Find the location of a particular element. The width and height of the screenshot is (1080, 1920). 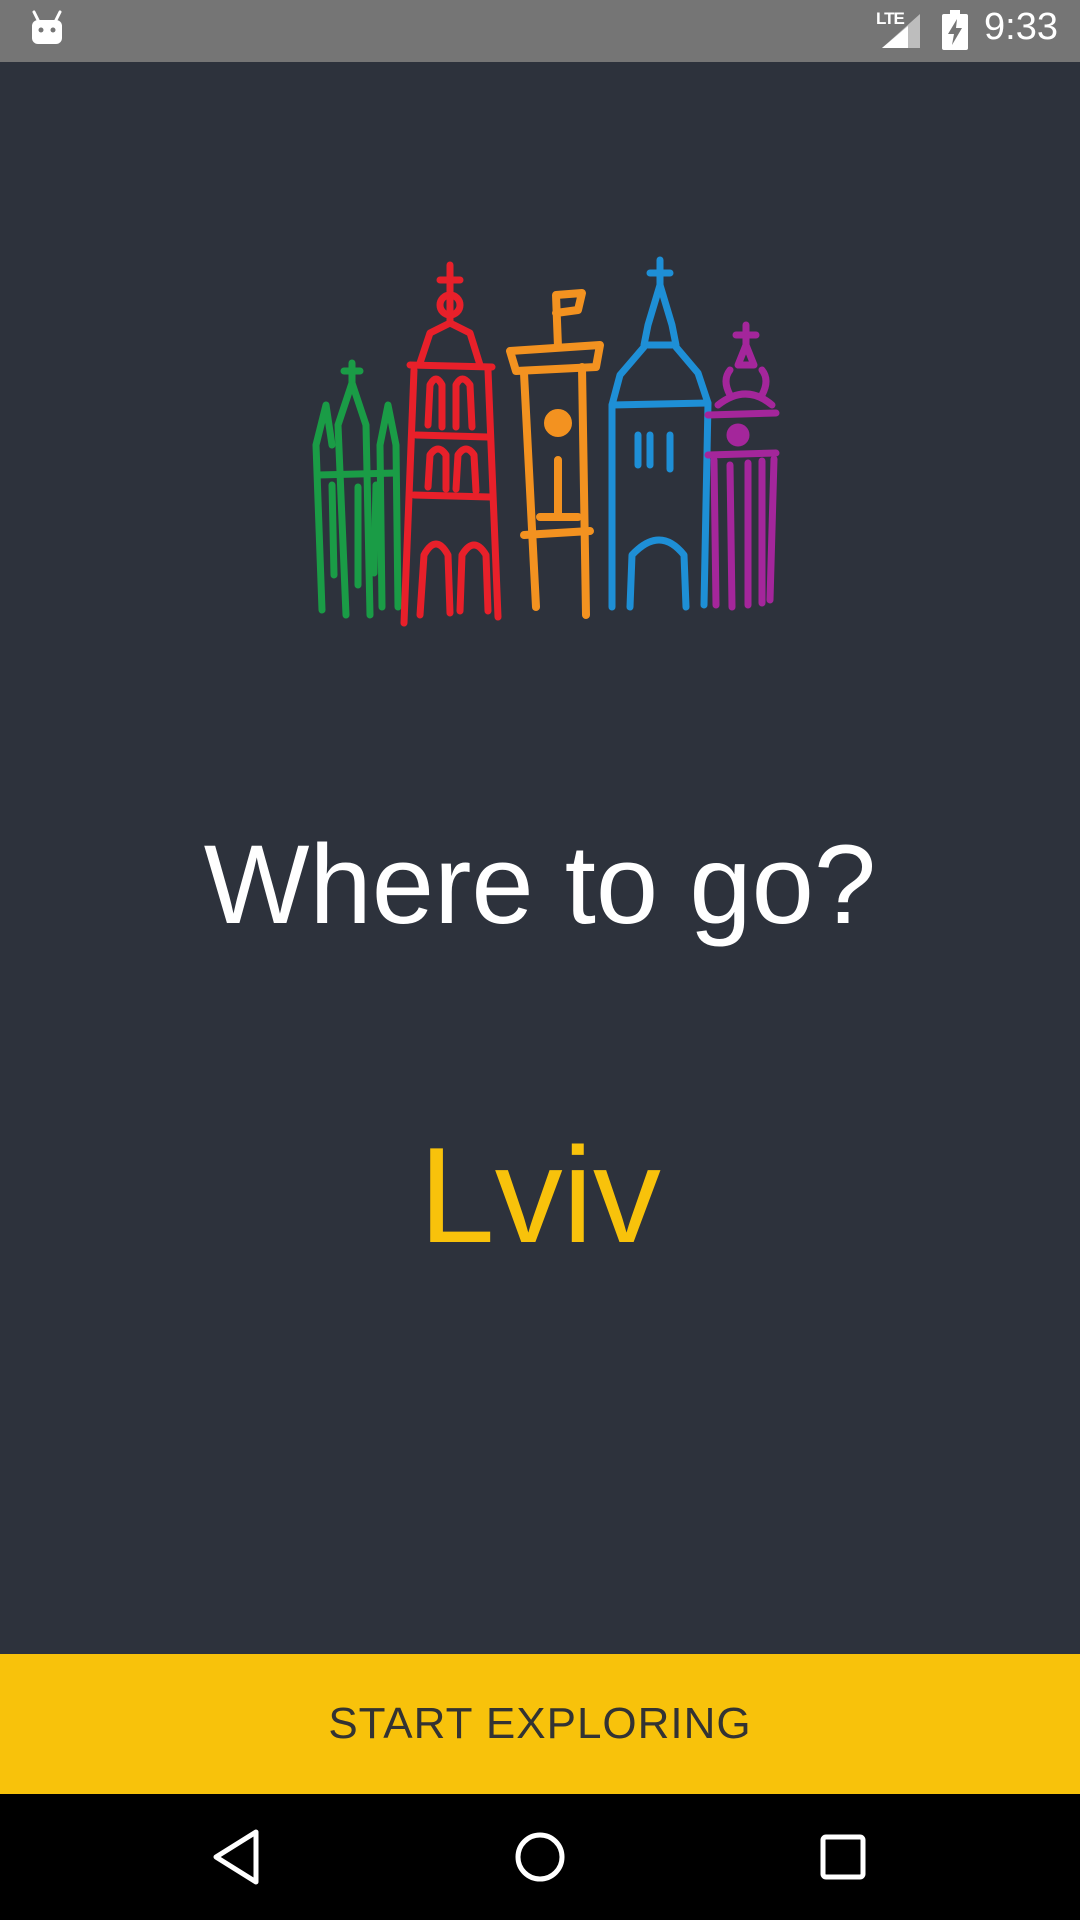

blue-tower-icon is located at coordinates (660, 433).